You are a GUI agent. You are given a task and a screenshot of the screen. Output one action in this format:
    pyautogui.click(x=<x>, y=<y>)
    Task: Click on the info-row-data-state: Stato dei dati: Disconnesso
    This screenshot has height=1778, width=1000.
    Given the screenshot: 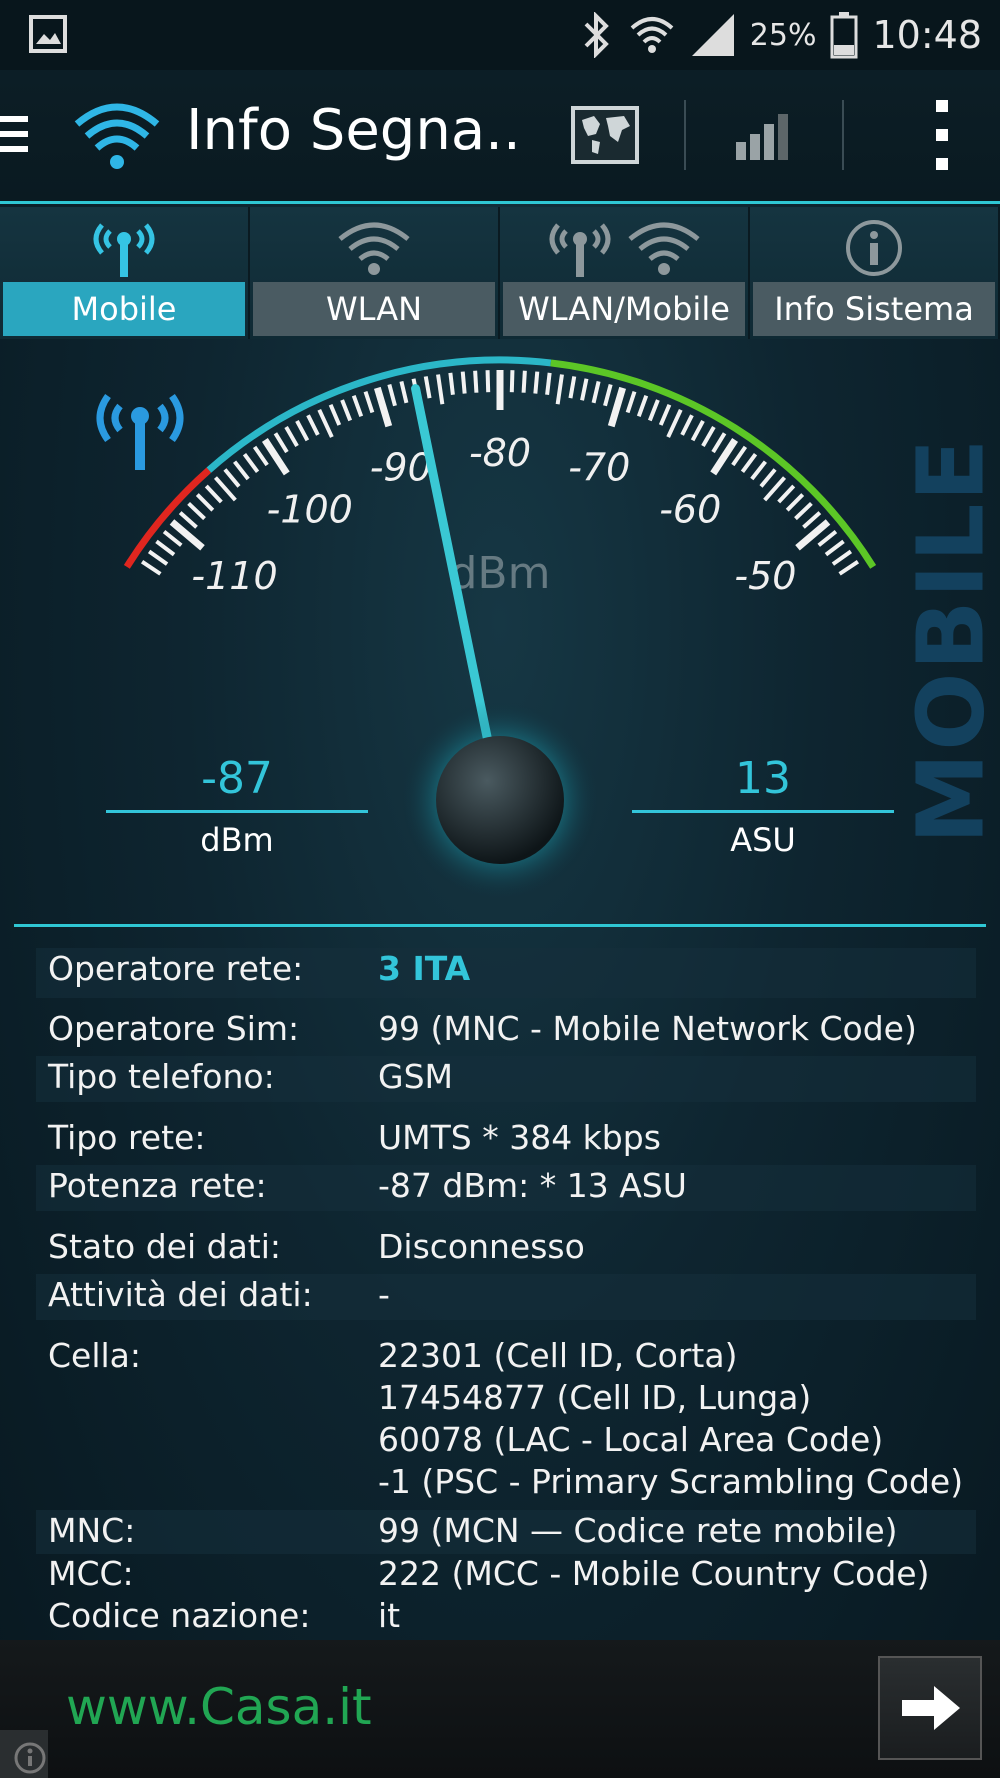 What is the action you would take?
    pyautogui.click(x=506, y=1247)
    